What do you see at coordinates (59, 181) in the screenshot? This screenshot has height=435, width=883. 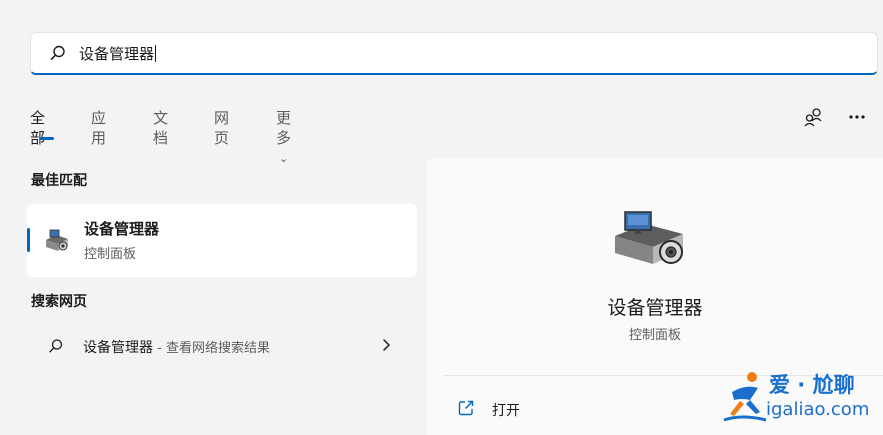 I see `best-match-heading: 最佳匹配` at bounding box center [59, 181].